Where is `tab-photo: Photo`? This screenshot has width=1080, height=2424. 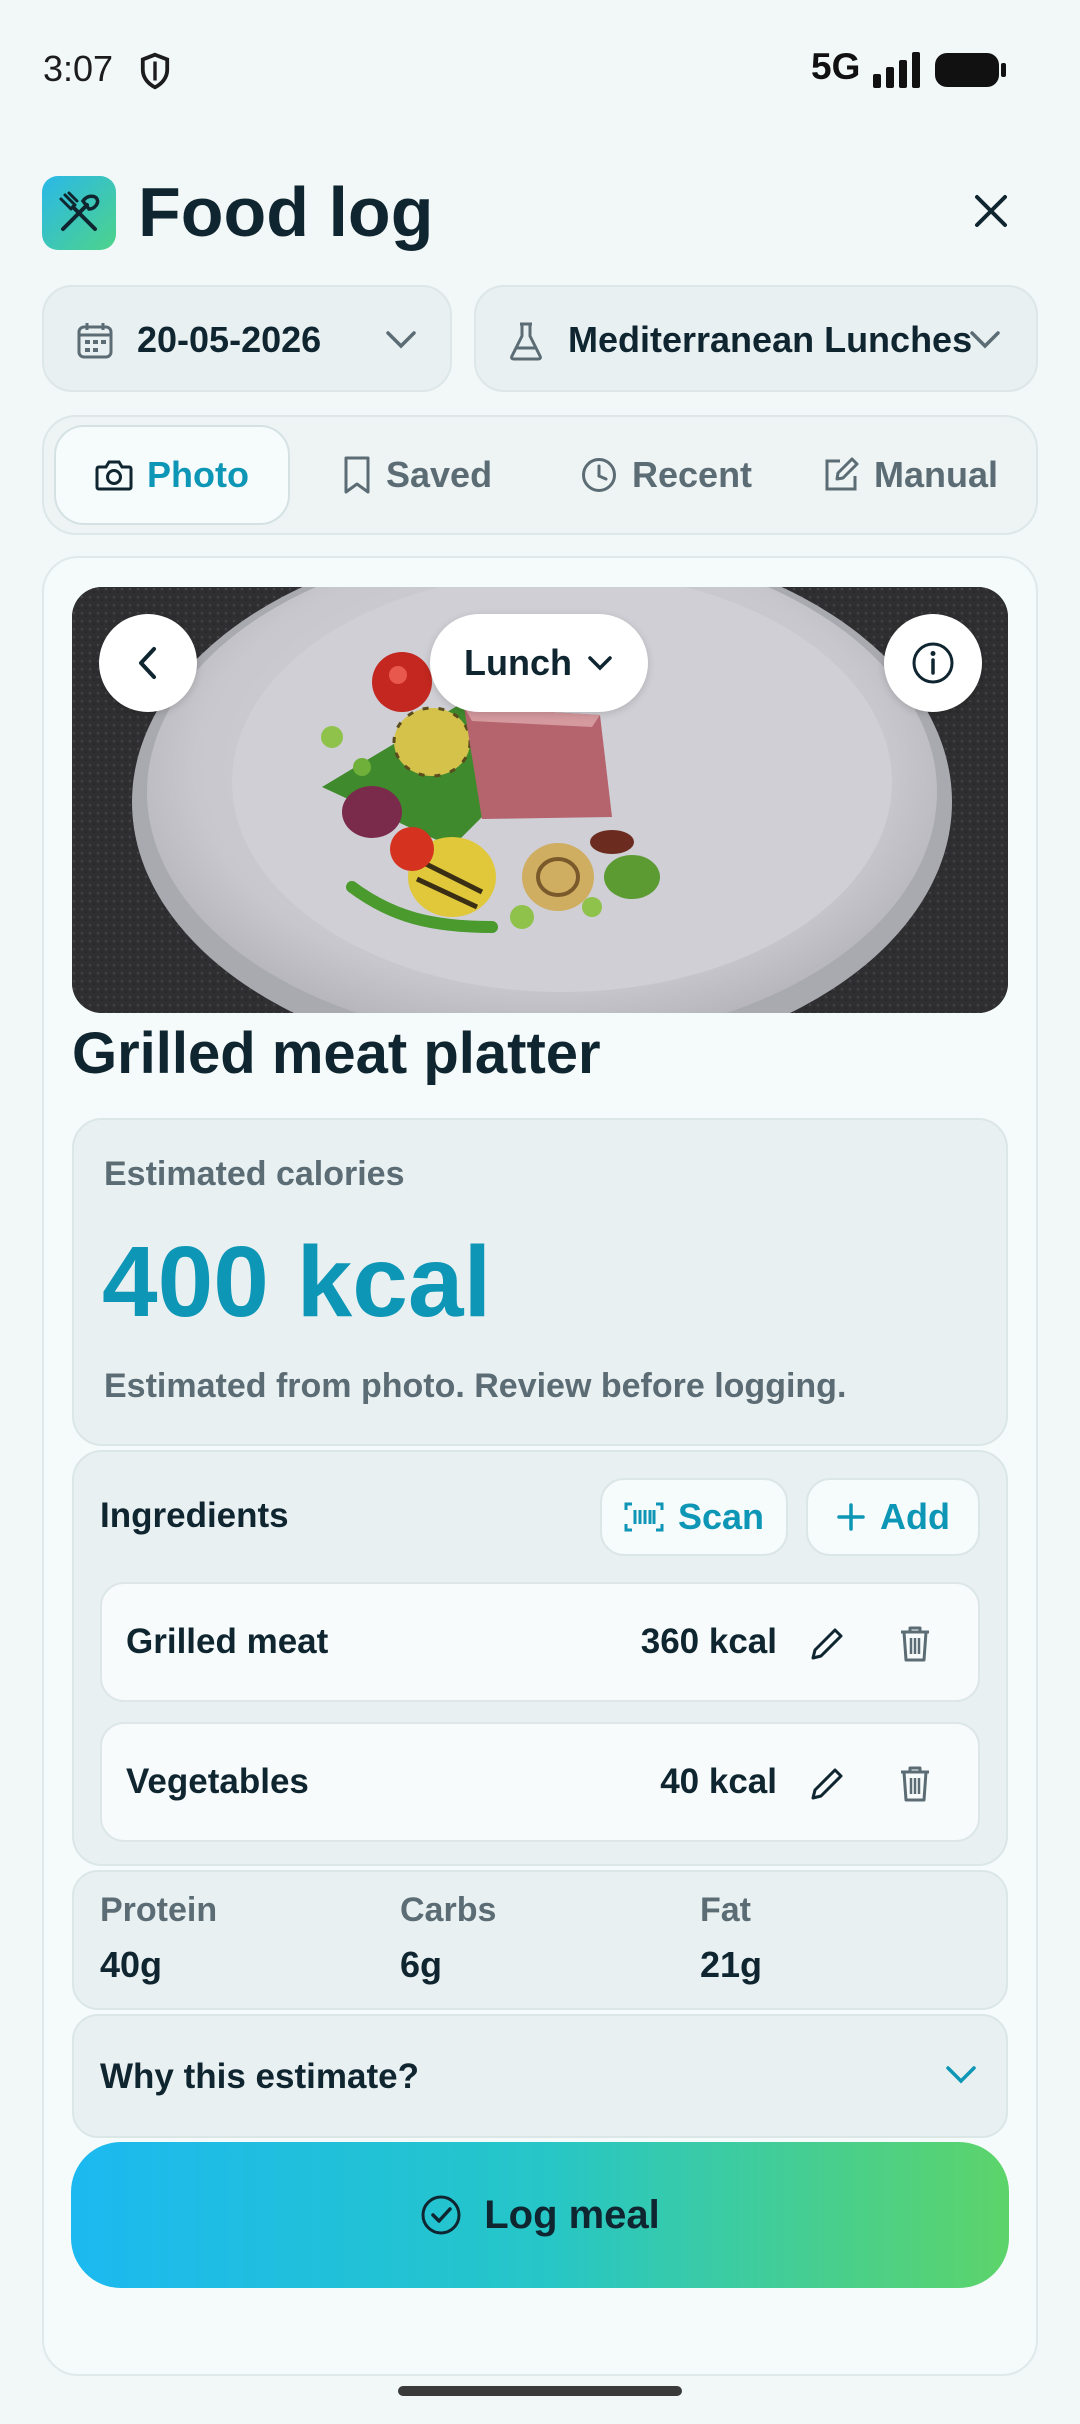
tab-photo: Photo is located at coordinates (172, 475).